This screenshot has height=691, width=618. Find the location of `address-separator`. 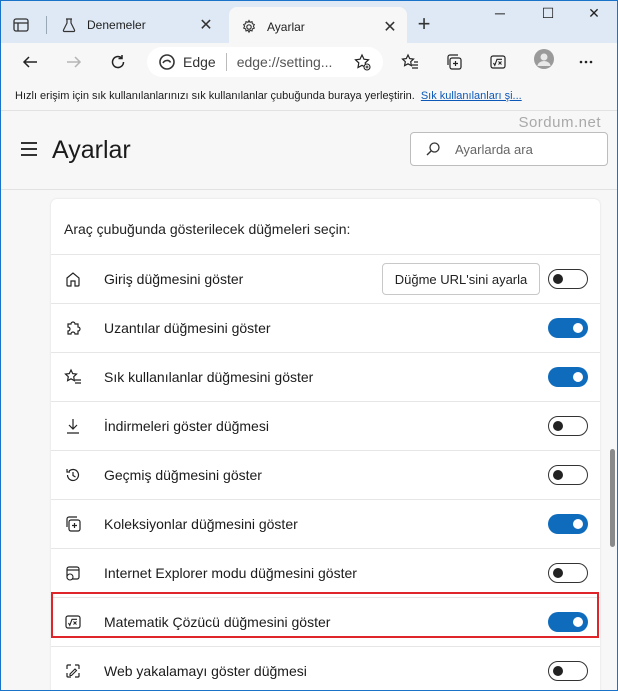

address-separator is located at coordinates (226, 62).